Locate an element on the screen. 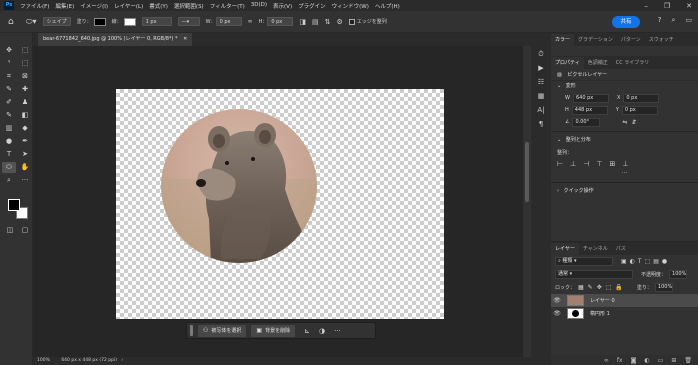 The height and width of the screenshot is (365, 698). menu-item: 3D(D) is located at coordinates (259, 6).